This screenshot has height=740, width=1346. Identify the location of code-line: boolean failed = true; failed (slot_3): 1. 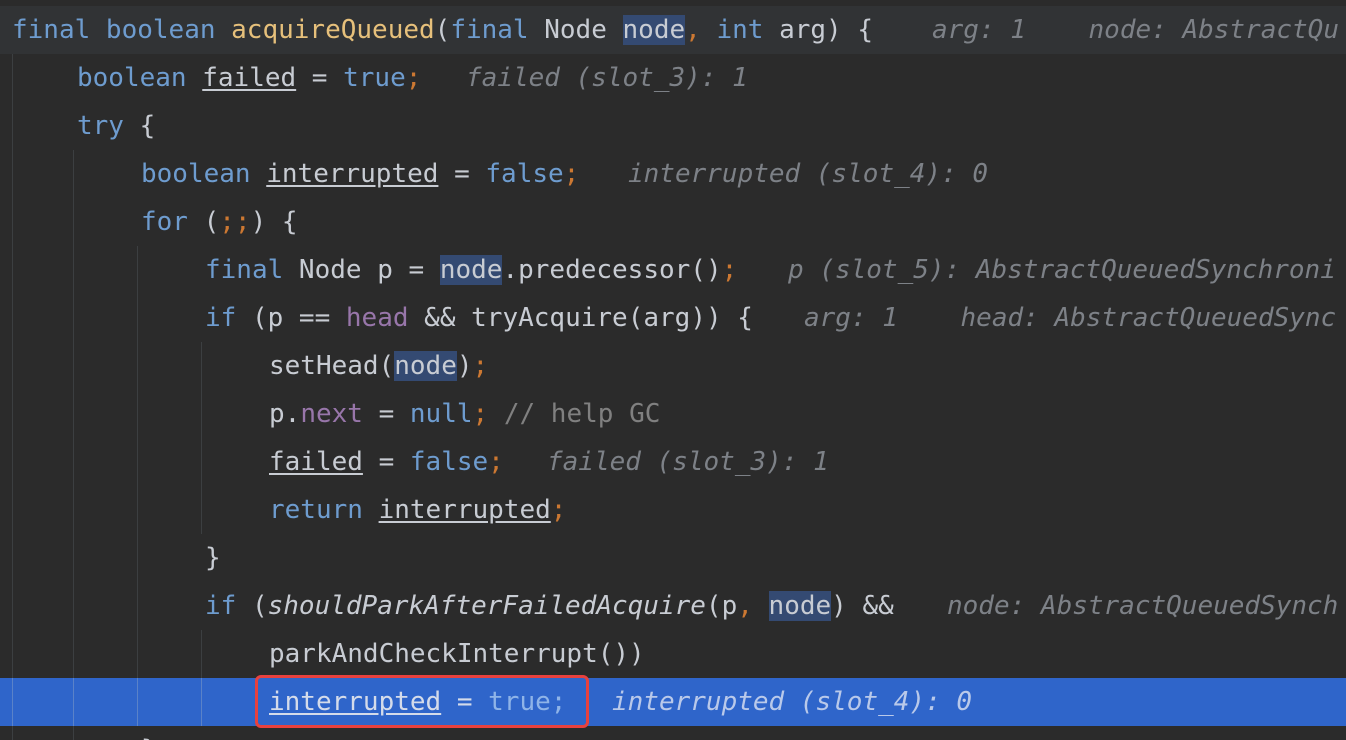
(673, 78).